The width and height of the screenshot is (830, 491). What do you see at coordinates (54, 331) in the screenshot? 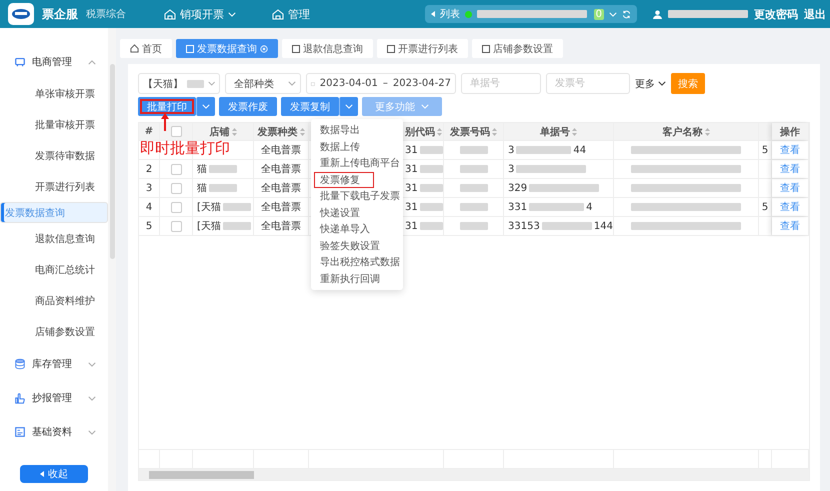
I see `sidebar-item: 店铺参数设置` at bounding box center [54, 331].